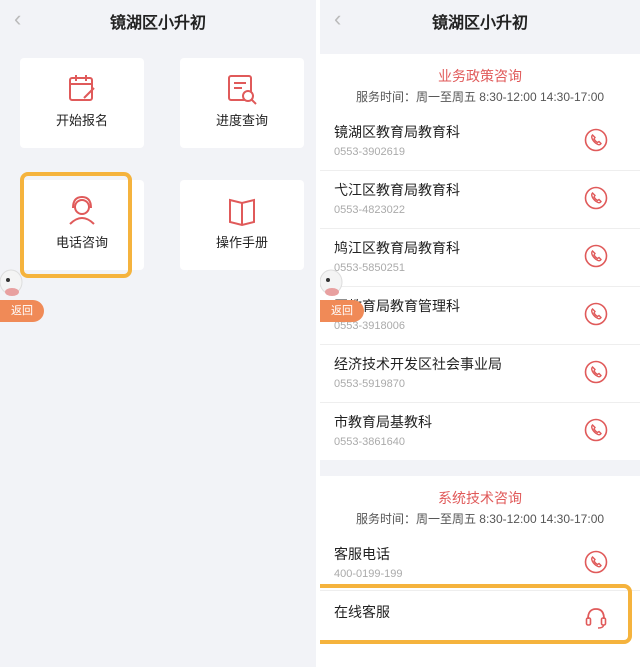  Describe the element at coordinates (81, 120) in the screenshot. I see `tile-label: 开始报名` at that location.